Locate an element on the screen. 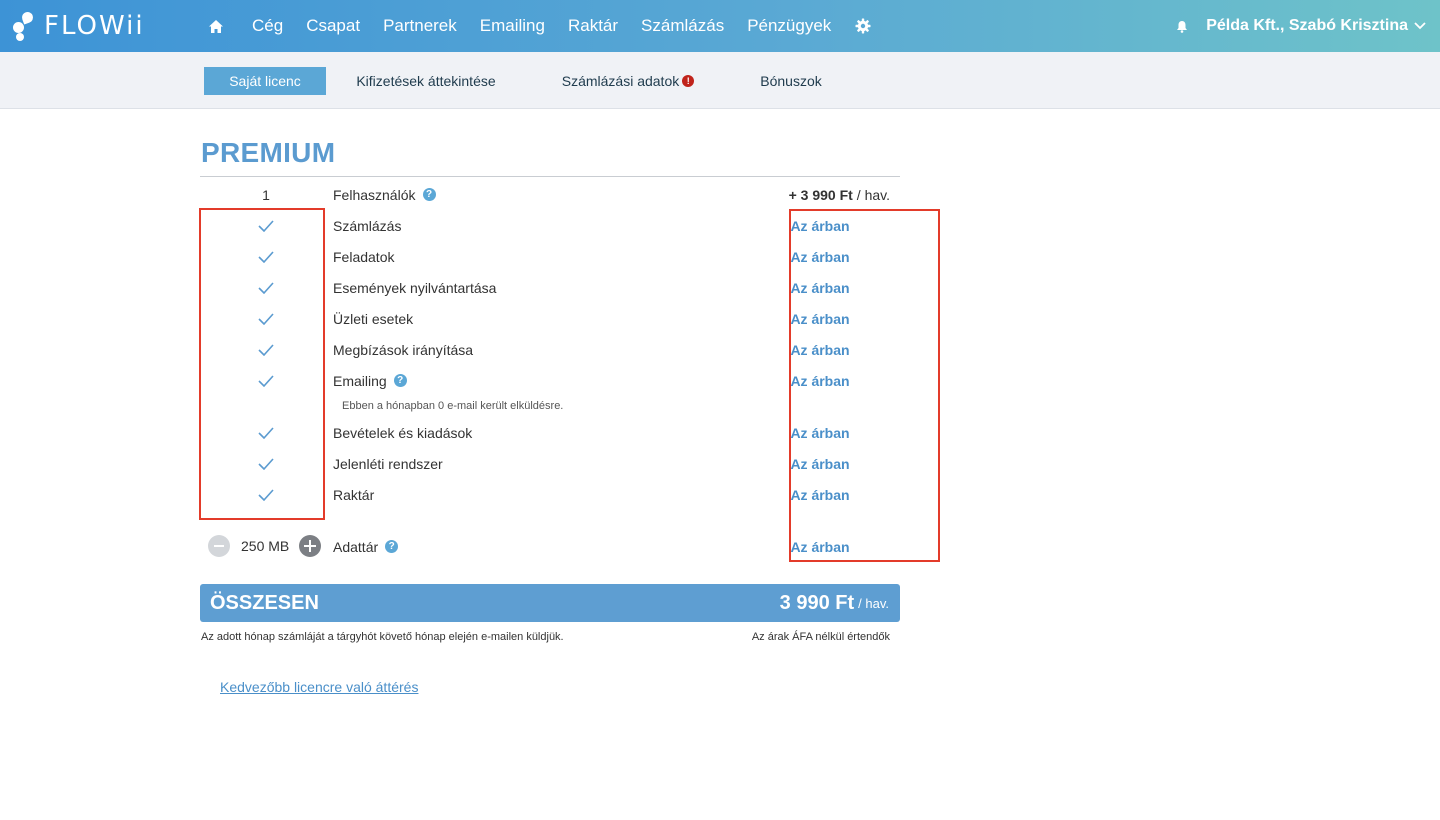 The height and width of the screenshot is (820, 1440). storage-label-wrap: Adattár ? is located at coordinates (366, 546).